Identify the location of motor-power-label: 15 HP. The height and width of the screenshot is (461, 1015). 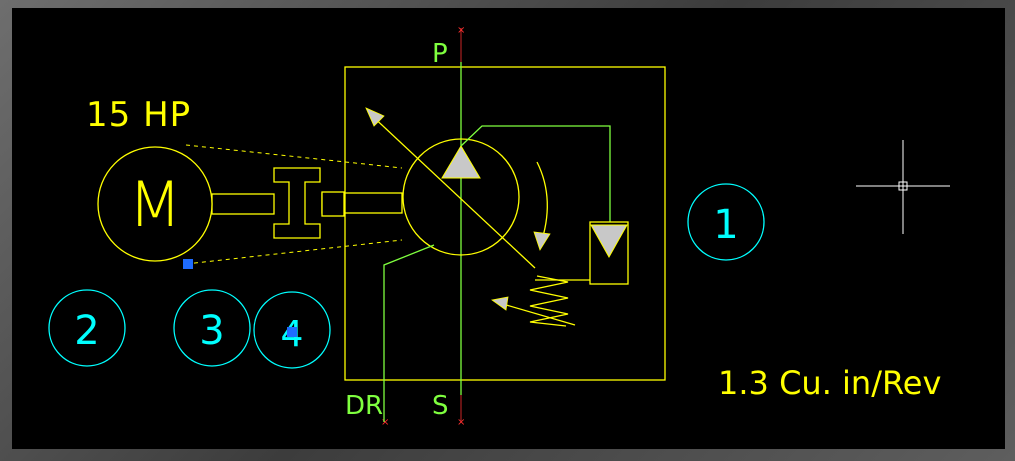
(138, 115).